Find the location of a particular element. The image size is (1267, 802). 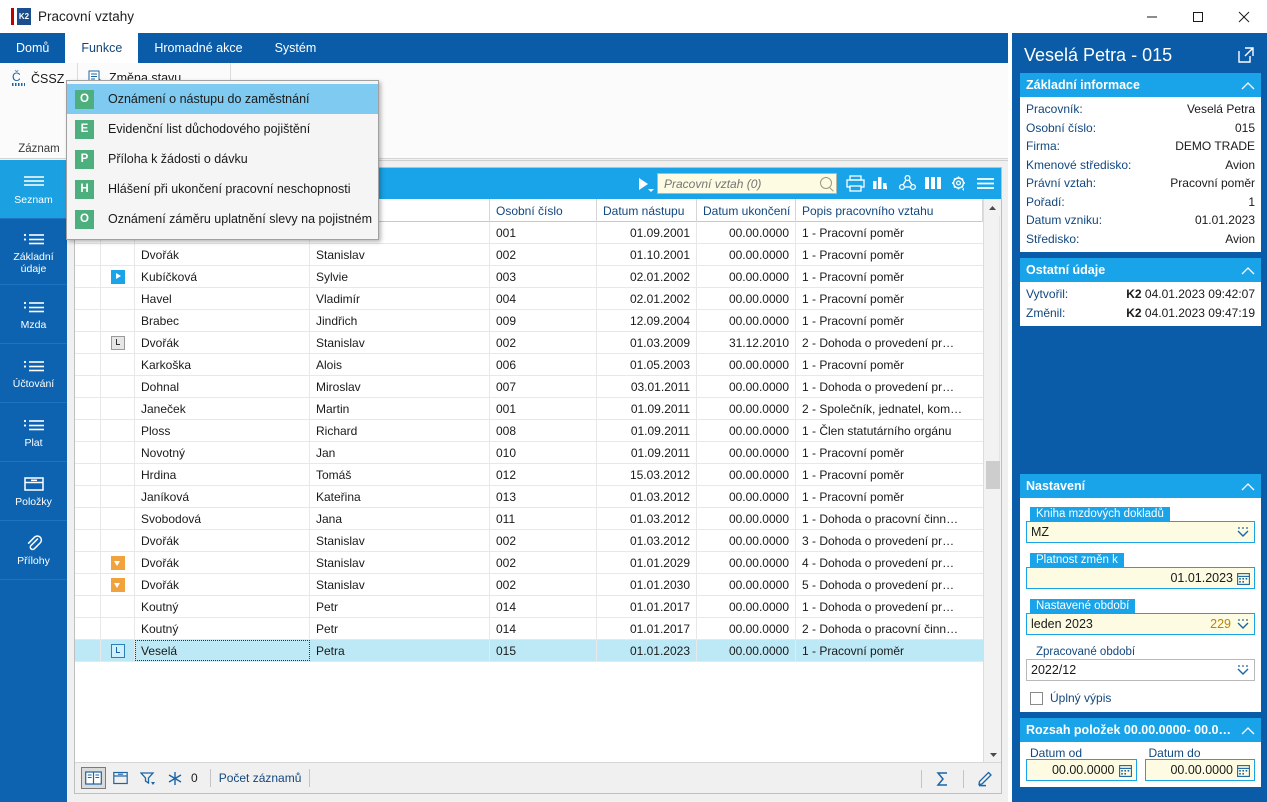

checkbox-uplny-vypis: Úplný výpis is located at coordinates (1140, 697).